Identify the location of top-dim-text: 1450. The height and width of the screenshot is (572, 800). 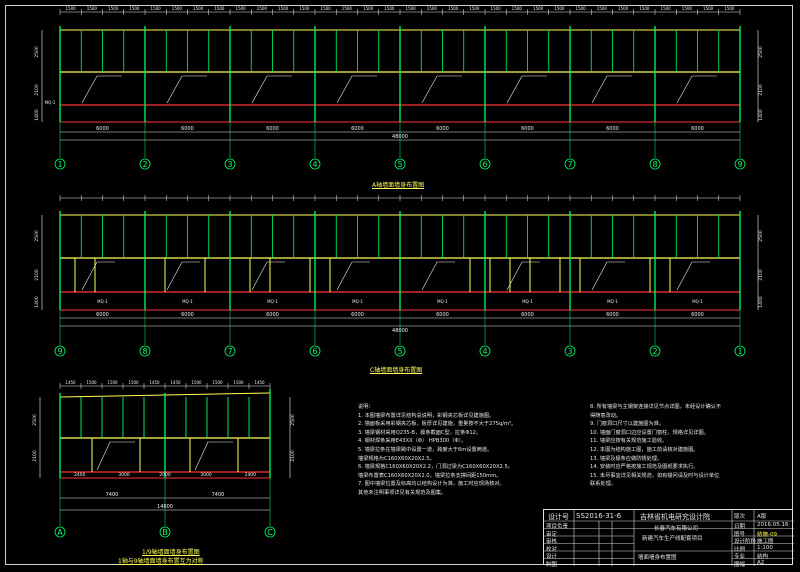
(154, 382).